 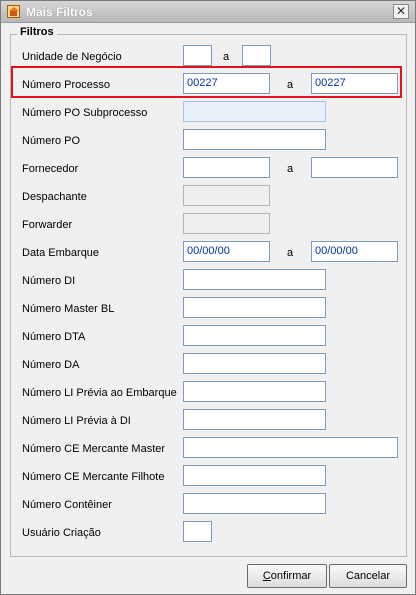 I want to click on numero-da-label: Número DA, so click(x=51, y=365).